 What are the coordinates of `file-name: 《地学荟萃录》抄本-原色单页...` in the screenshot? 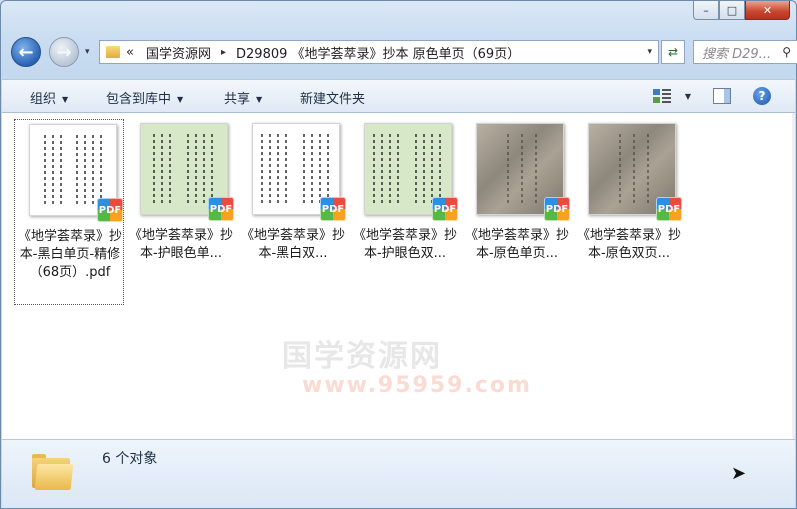 It's located at (517, 245).